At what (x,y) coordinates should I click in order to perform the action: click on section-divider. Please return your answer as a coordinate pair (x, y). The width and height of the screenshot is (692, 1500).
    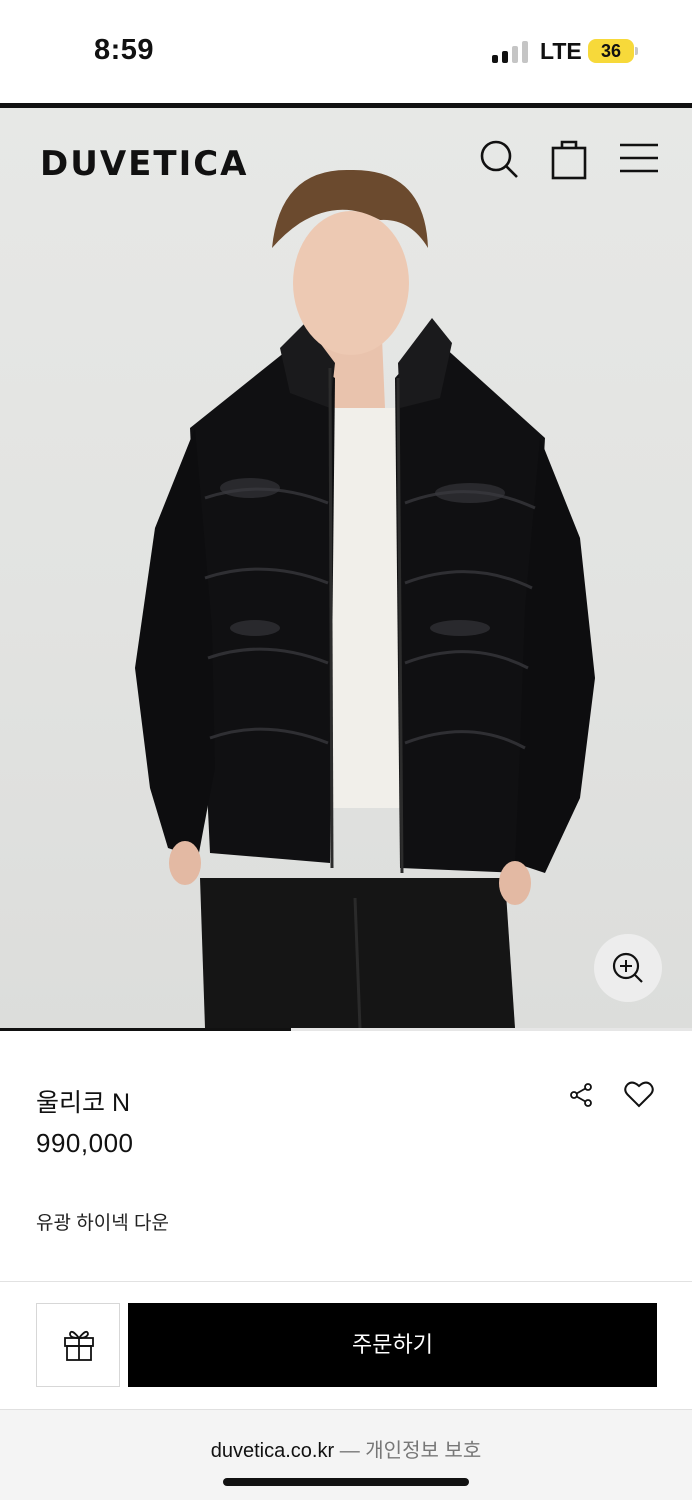
    Looking at the image, I should click on (346, 1281).